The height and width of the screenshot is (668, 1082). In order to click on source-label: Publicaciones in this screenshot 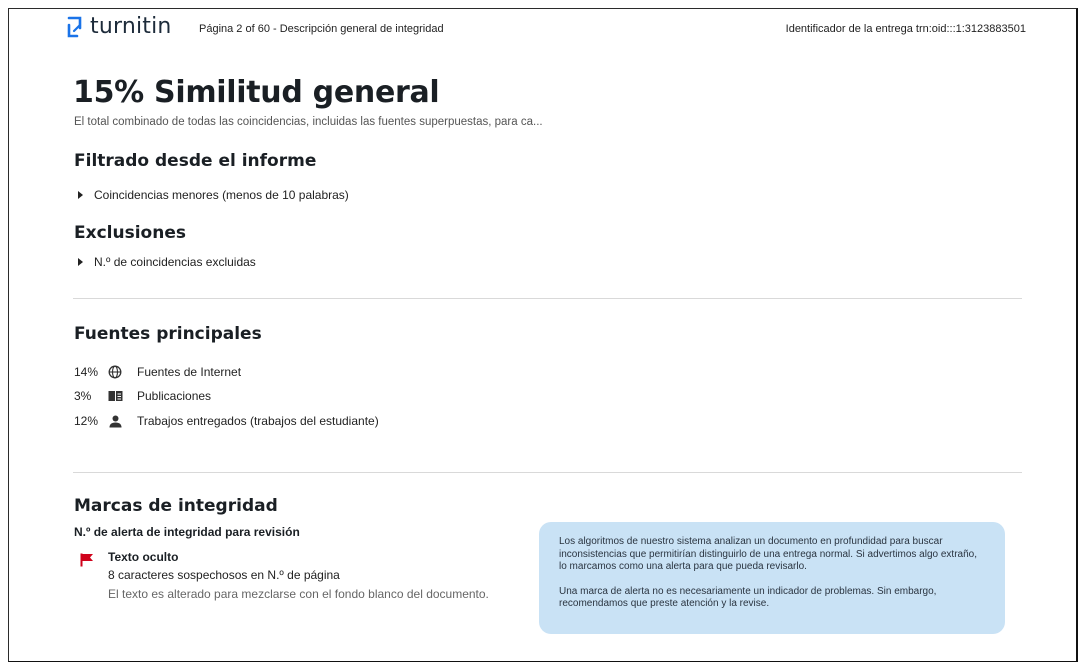, I will do `click(174, 396)`.